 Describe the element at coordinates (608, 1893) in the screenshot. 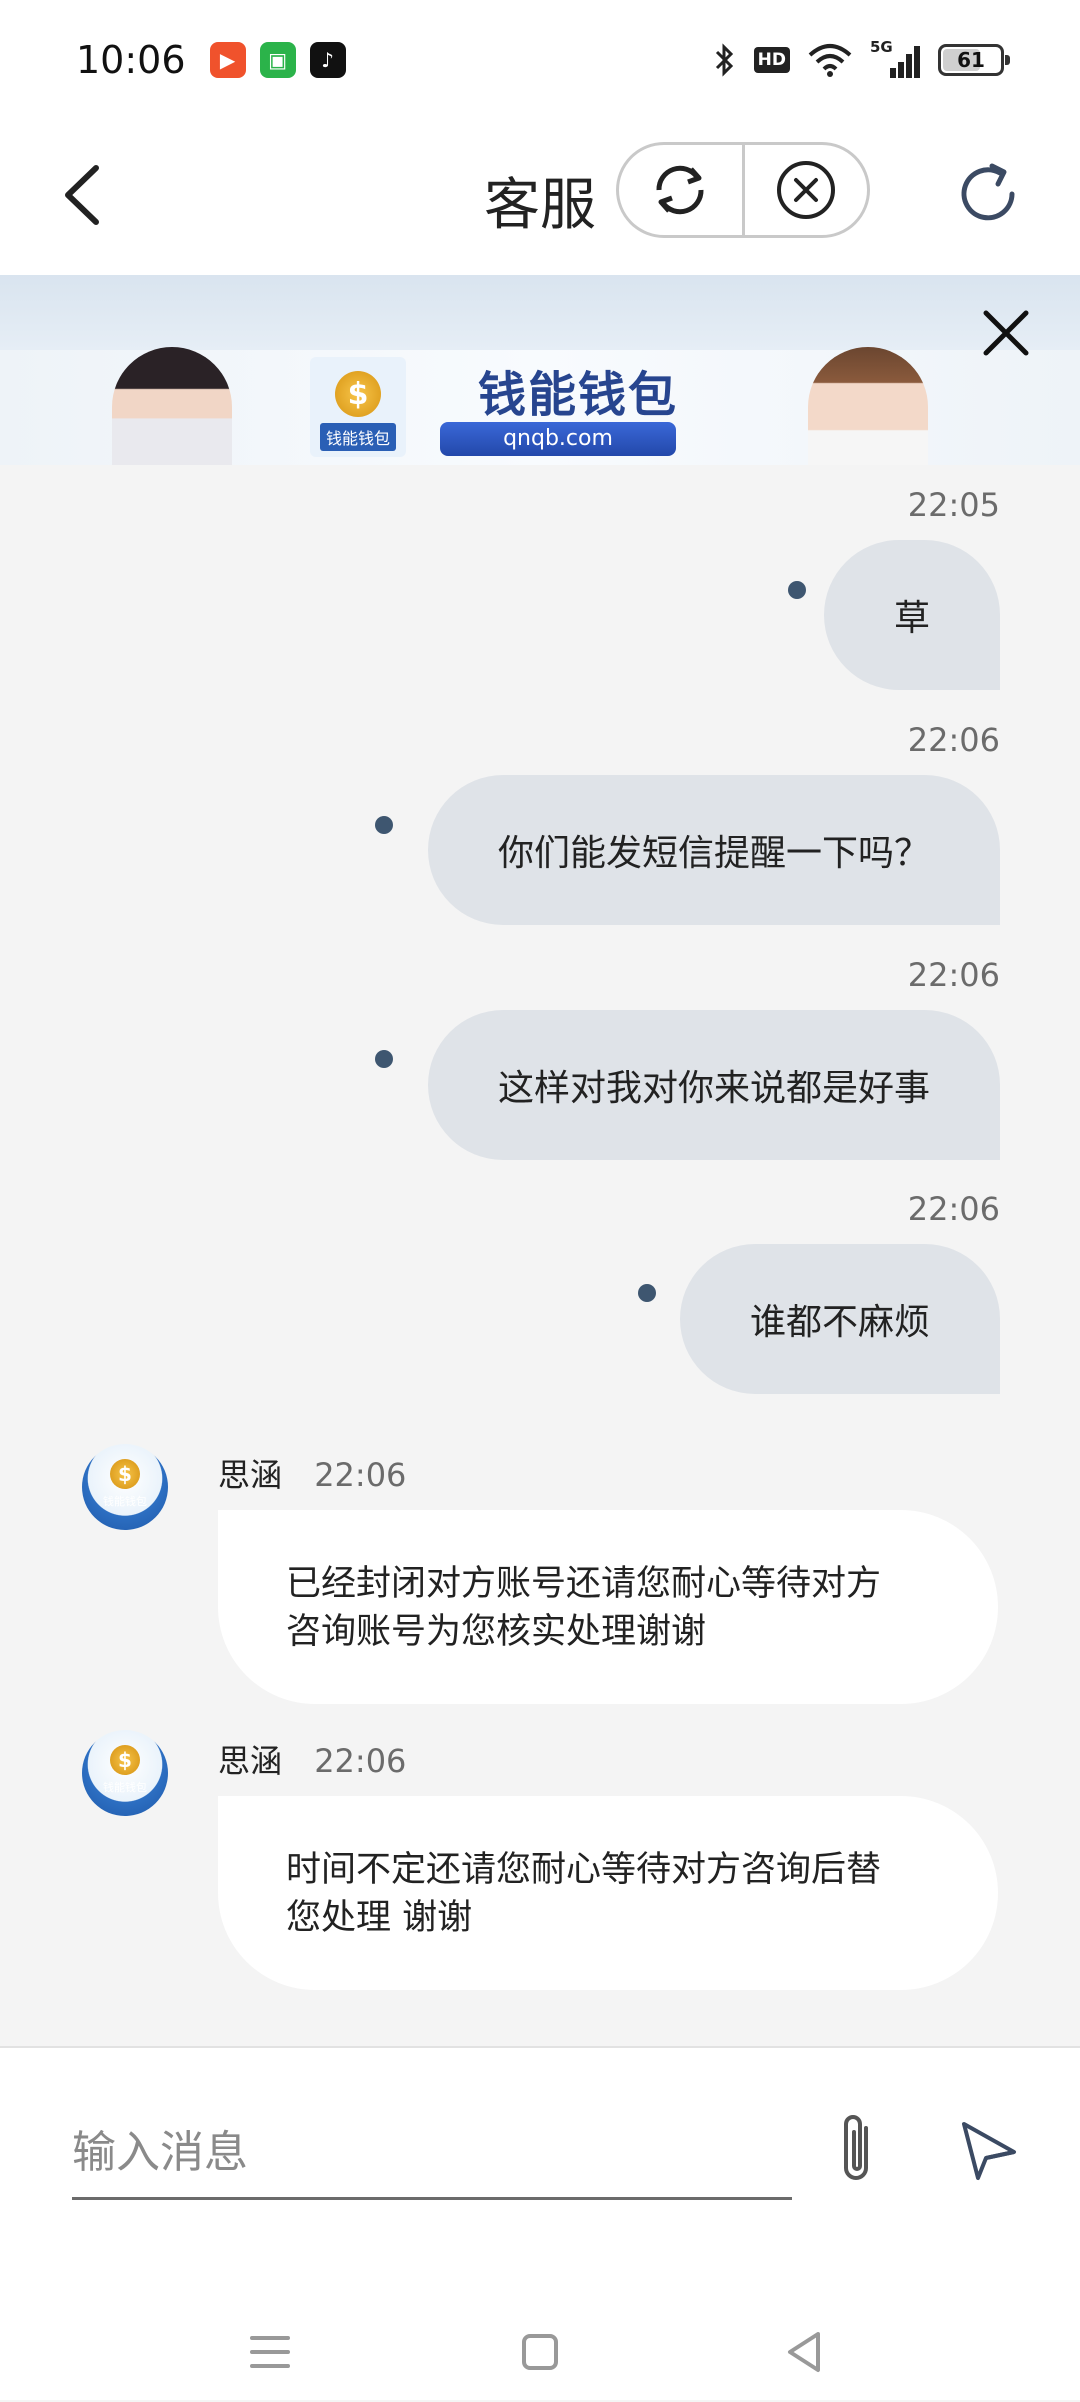

I see `incoming-message: 时间不定还请您耐心等待对方咨询后替 您处理 谢谢` at that location.